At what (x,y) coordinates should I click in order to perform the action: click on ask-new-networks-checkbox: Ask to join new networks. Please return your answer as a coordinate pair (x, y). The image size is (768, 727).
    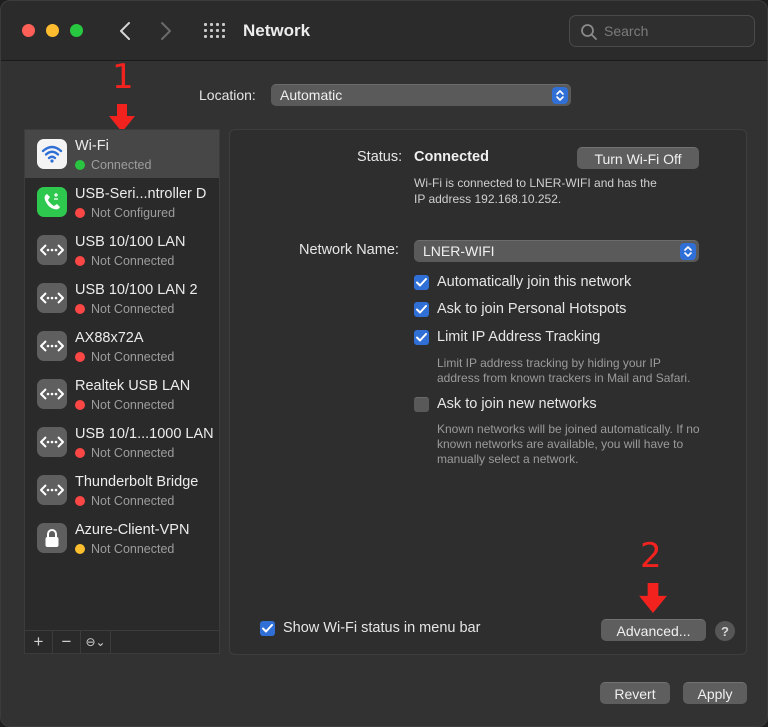
    Looking at the image, I should click on (505, 404).